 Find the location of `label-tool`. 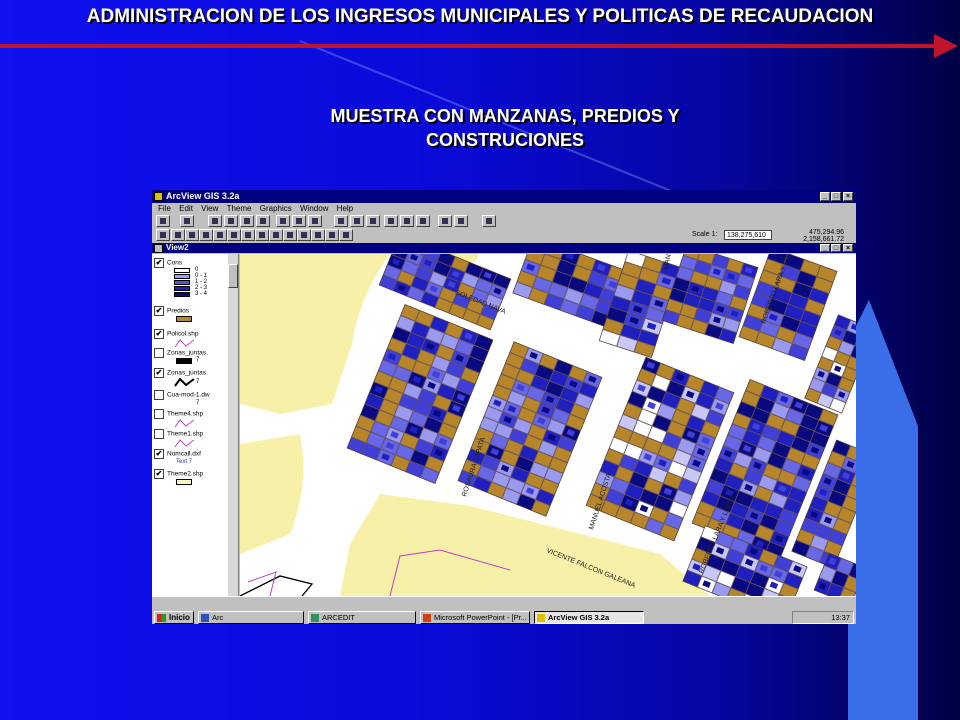

label-tool is located at coordinates (304, 235).